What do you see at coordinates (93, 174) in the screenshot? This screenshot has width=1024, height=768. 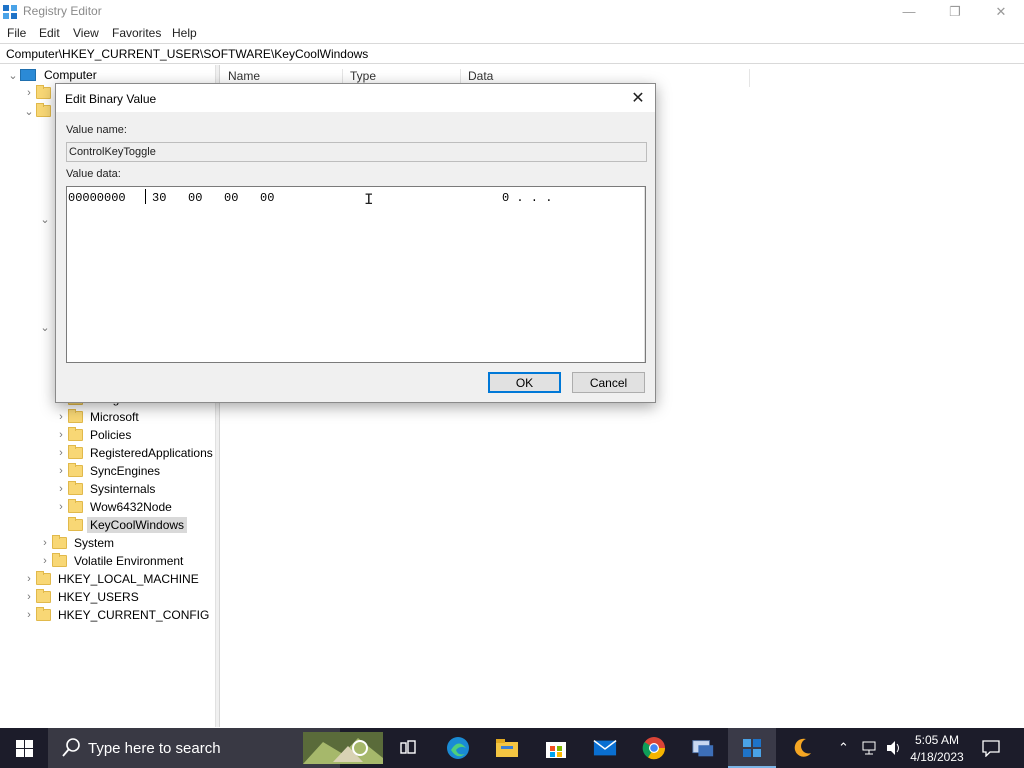 I see `value-data-label: Value data:` at bounding box center [93, 174].